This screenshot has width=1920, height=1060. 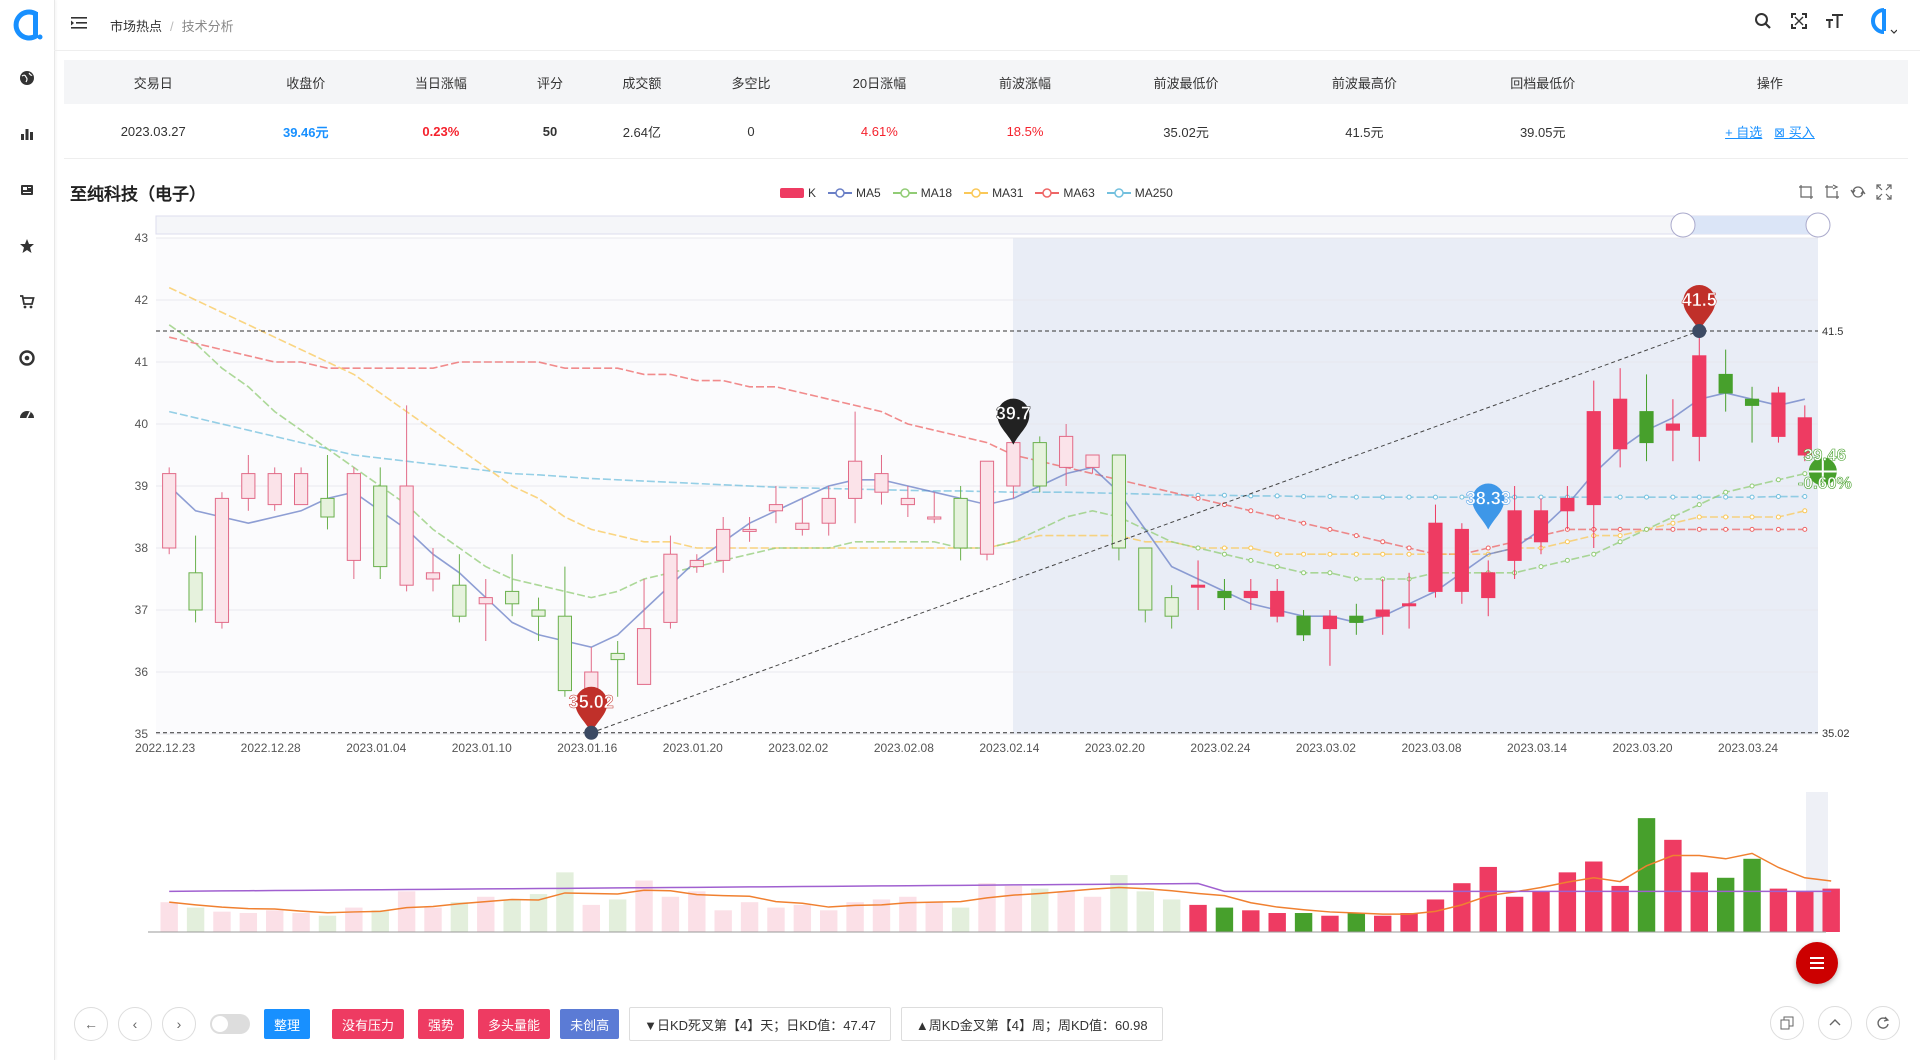 What do you see at coordinates (135, 1024) in the screenshot?
I see `prev-icon: ‹` at bounding box center [135, 1024].